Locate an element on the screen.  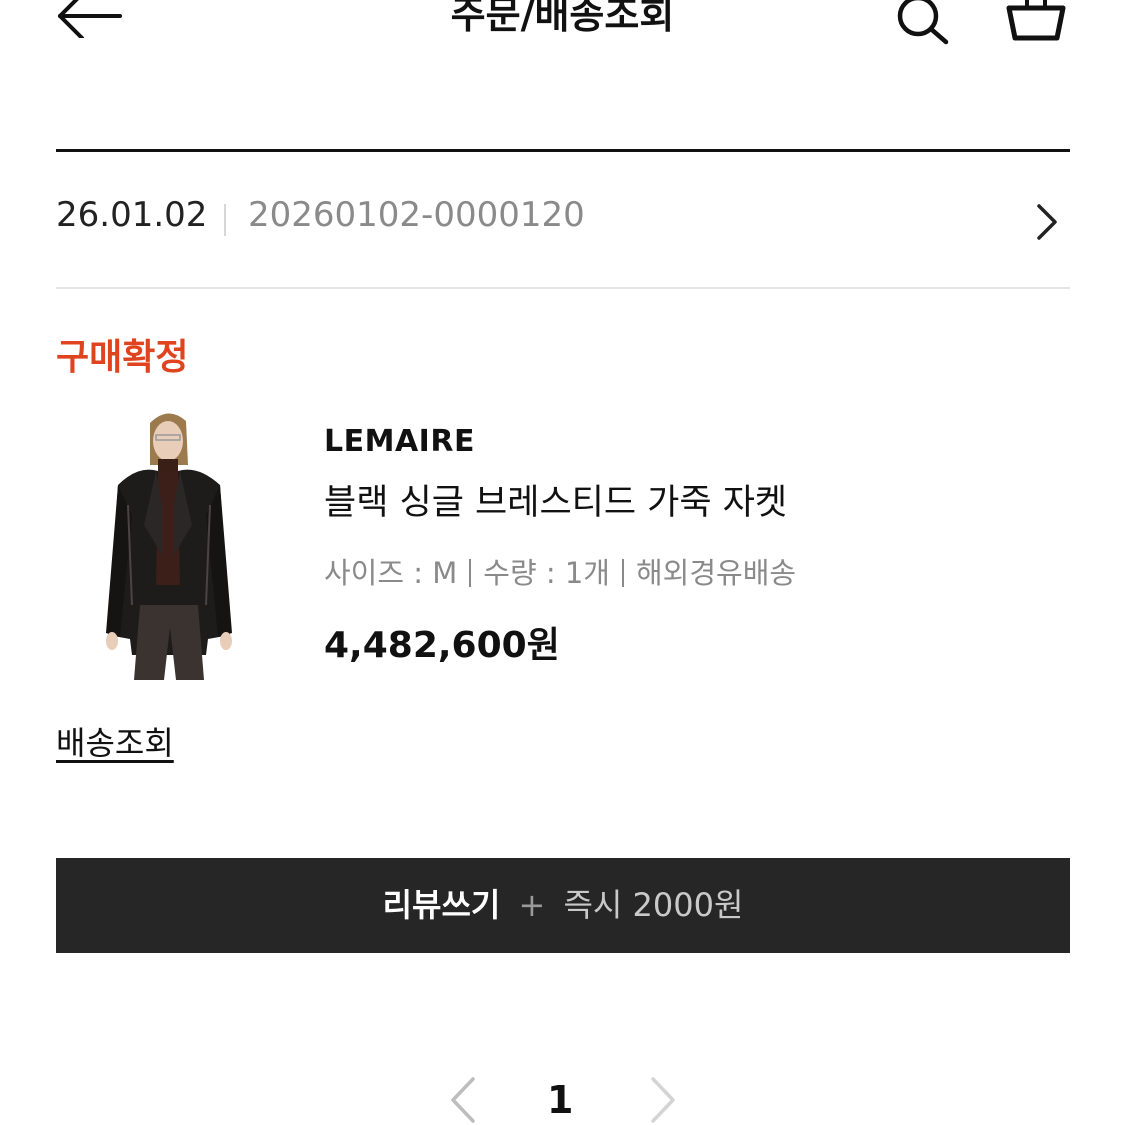
search-button is located at coordinates (923, 23).